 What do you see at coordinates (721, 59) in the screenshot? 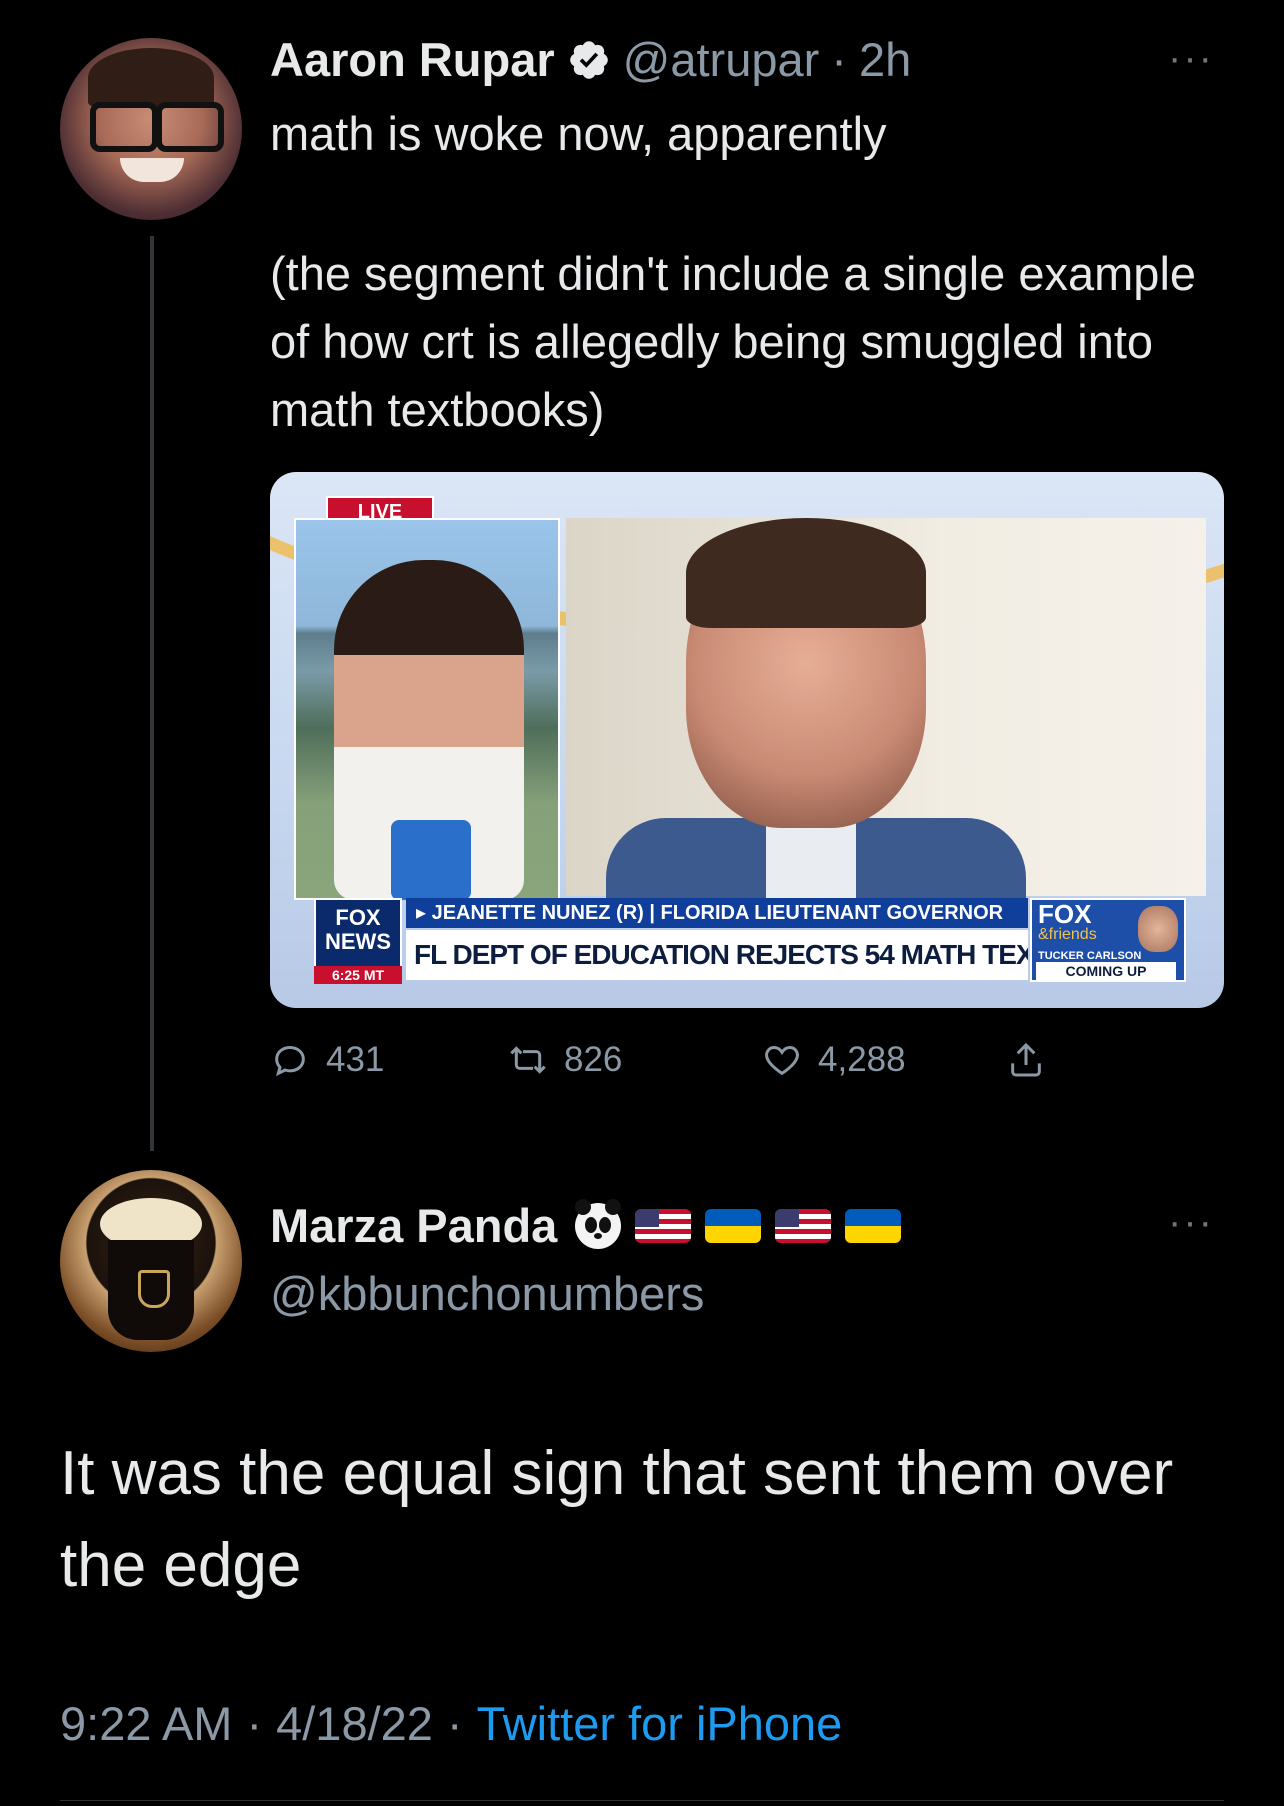
I see `author-handle: @atrupar` at bounding box center [721, 59].